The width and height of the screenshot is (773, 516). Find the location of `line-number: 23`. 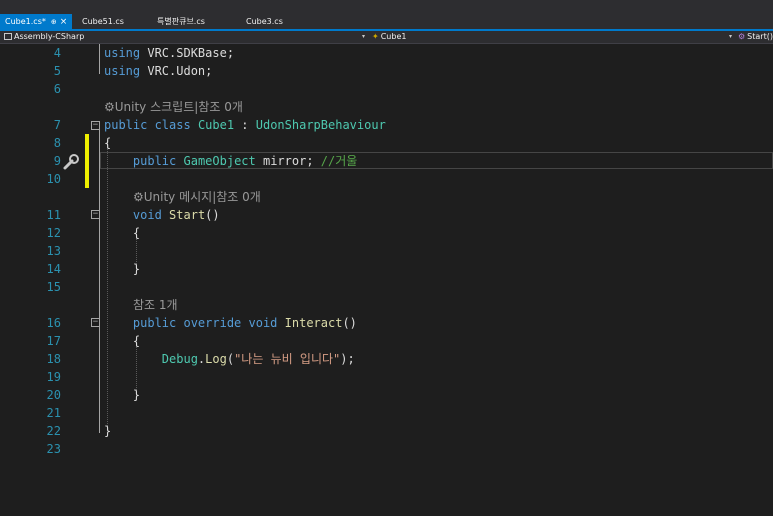

line-number: 23 is located at coordinates (53, 449).